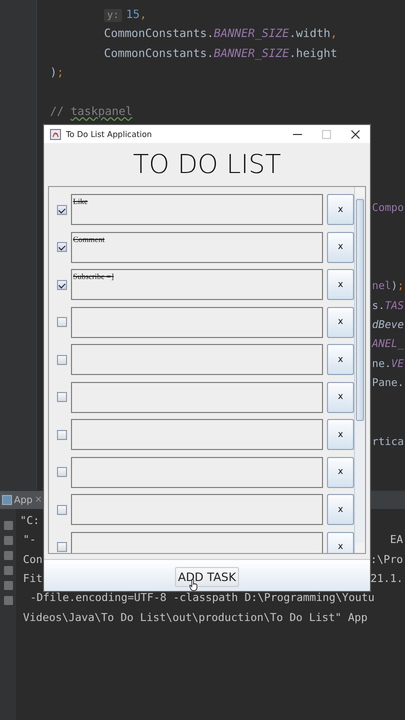 The image size is (405, 720). Describe the element at coordinates (193, 585) in the screenshot. I see `hand-cursor-icon` at that location.